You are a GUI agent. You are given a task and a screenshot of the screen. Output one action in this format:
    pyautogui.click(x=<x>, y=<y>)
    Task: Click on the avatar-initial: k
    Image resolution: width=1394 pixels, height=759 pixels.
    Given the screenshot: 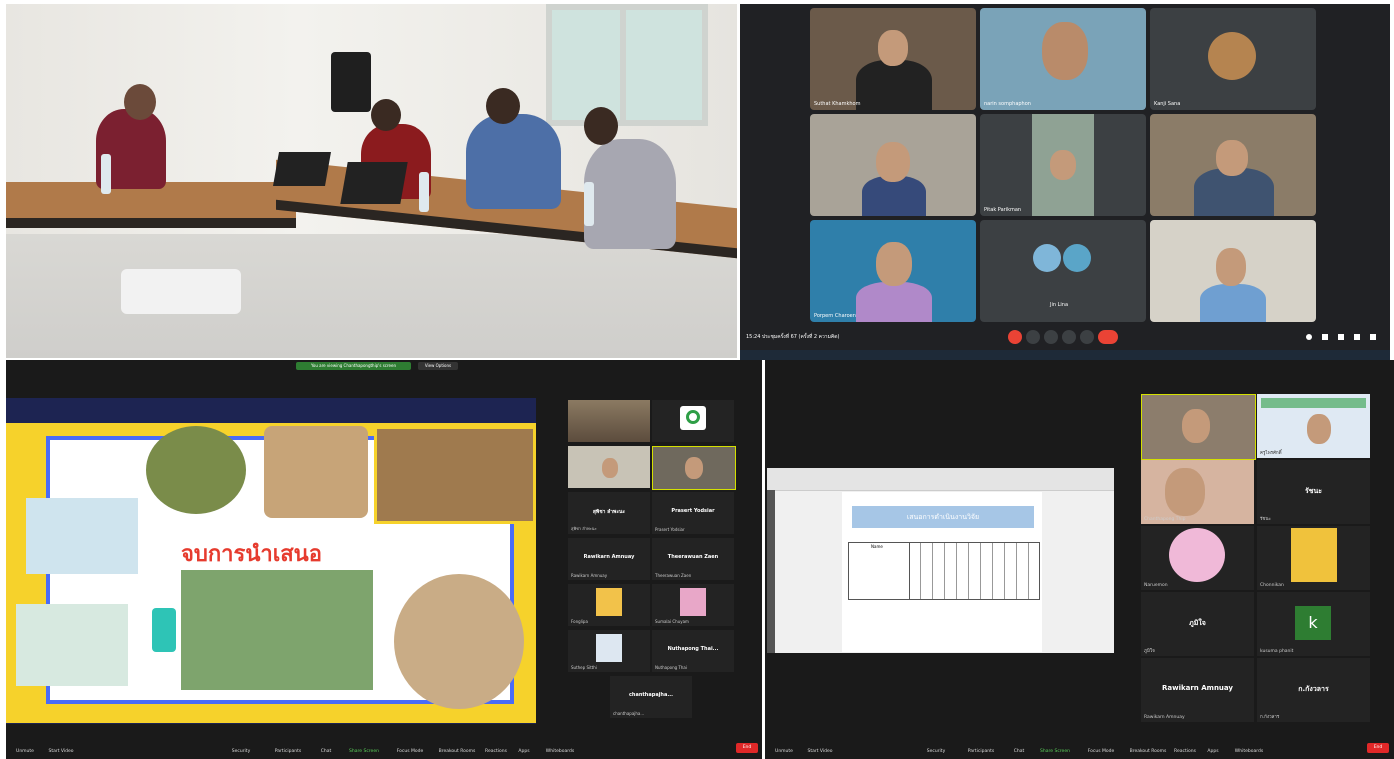 What is the action you would take?
    pyautogui.click(x=1313, y=623)
    